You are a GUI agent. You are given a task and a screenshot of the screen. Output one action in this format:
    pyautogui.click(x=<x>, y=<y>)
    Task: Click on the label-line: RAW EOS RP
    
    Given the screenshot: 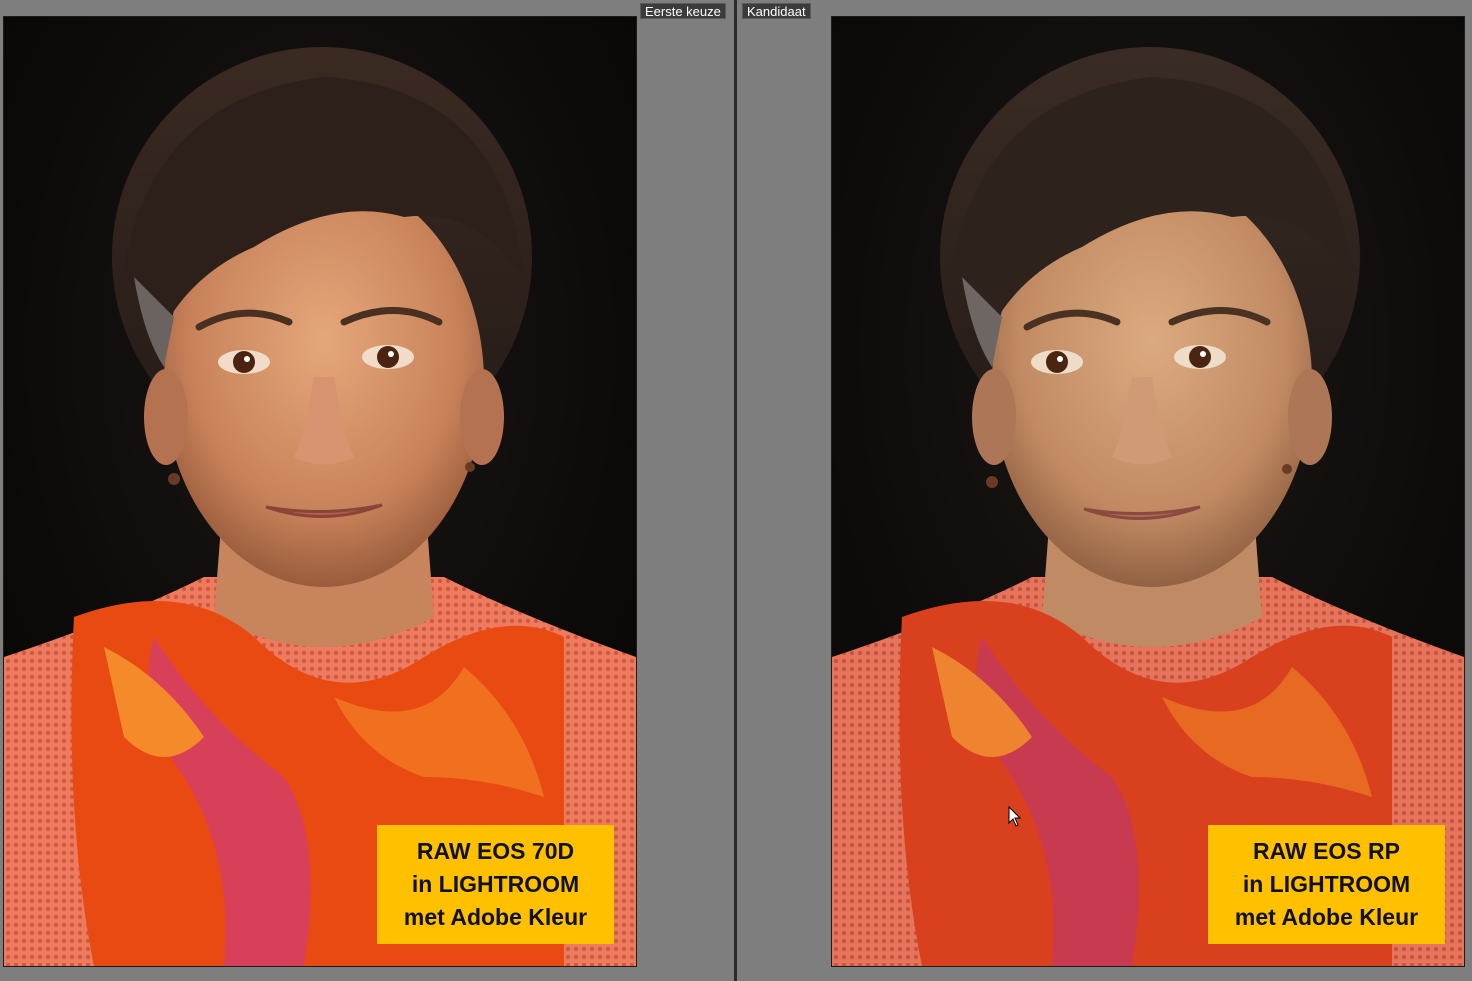 What is the action you would take?
    pyautogui.click(x=1326, y=851)
    